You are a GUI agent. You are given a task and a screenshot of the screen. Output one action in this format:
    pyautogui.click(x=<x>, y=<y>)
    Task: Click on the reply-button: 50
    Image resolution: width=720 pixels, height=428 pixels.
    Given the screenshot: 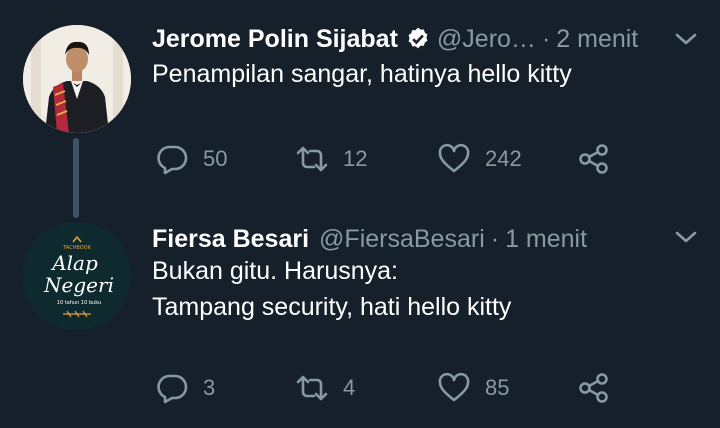 What is the action you would take?
    pyautogui.click(x=191, y=159)
    